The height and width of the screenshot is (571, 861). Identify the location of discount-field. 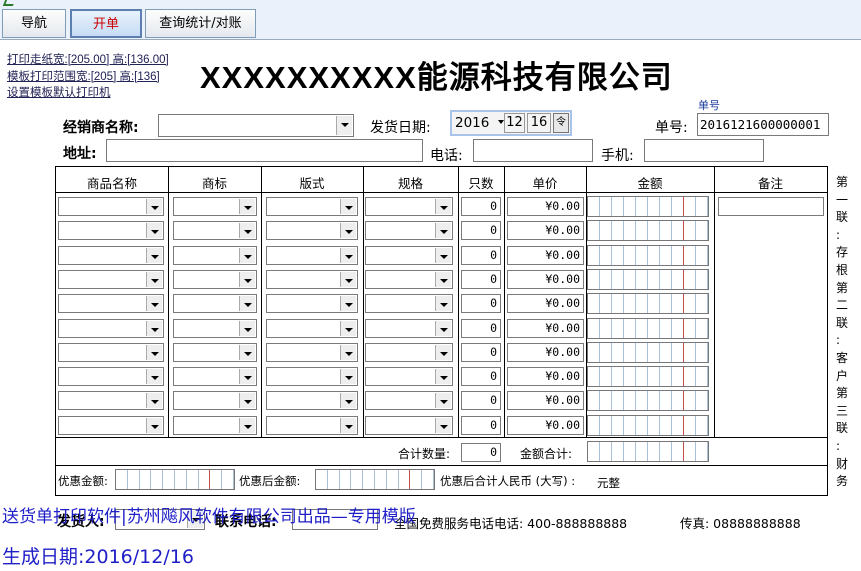
(175, 479).